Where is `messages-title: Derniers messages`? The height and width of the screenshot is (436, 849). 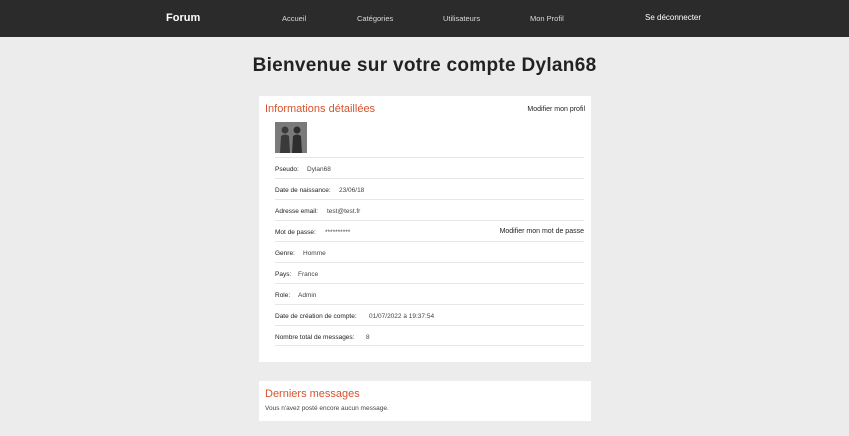 messages-title: Derniers messages is located at coordinates (312, 394).